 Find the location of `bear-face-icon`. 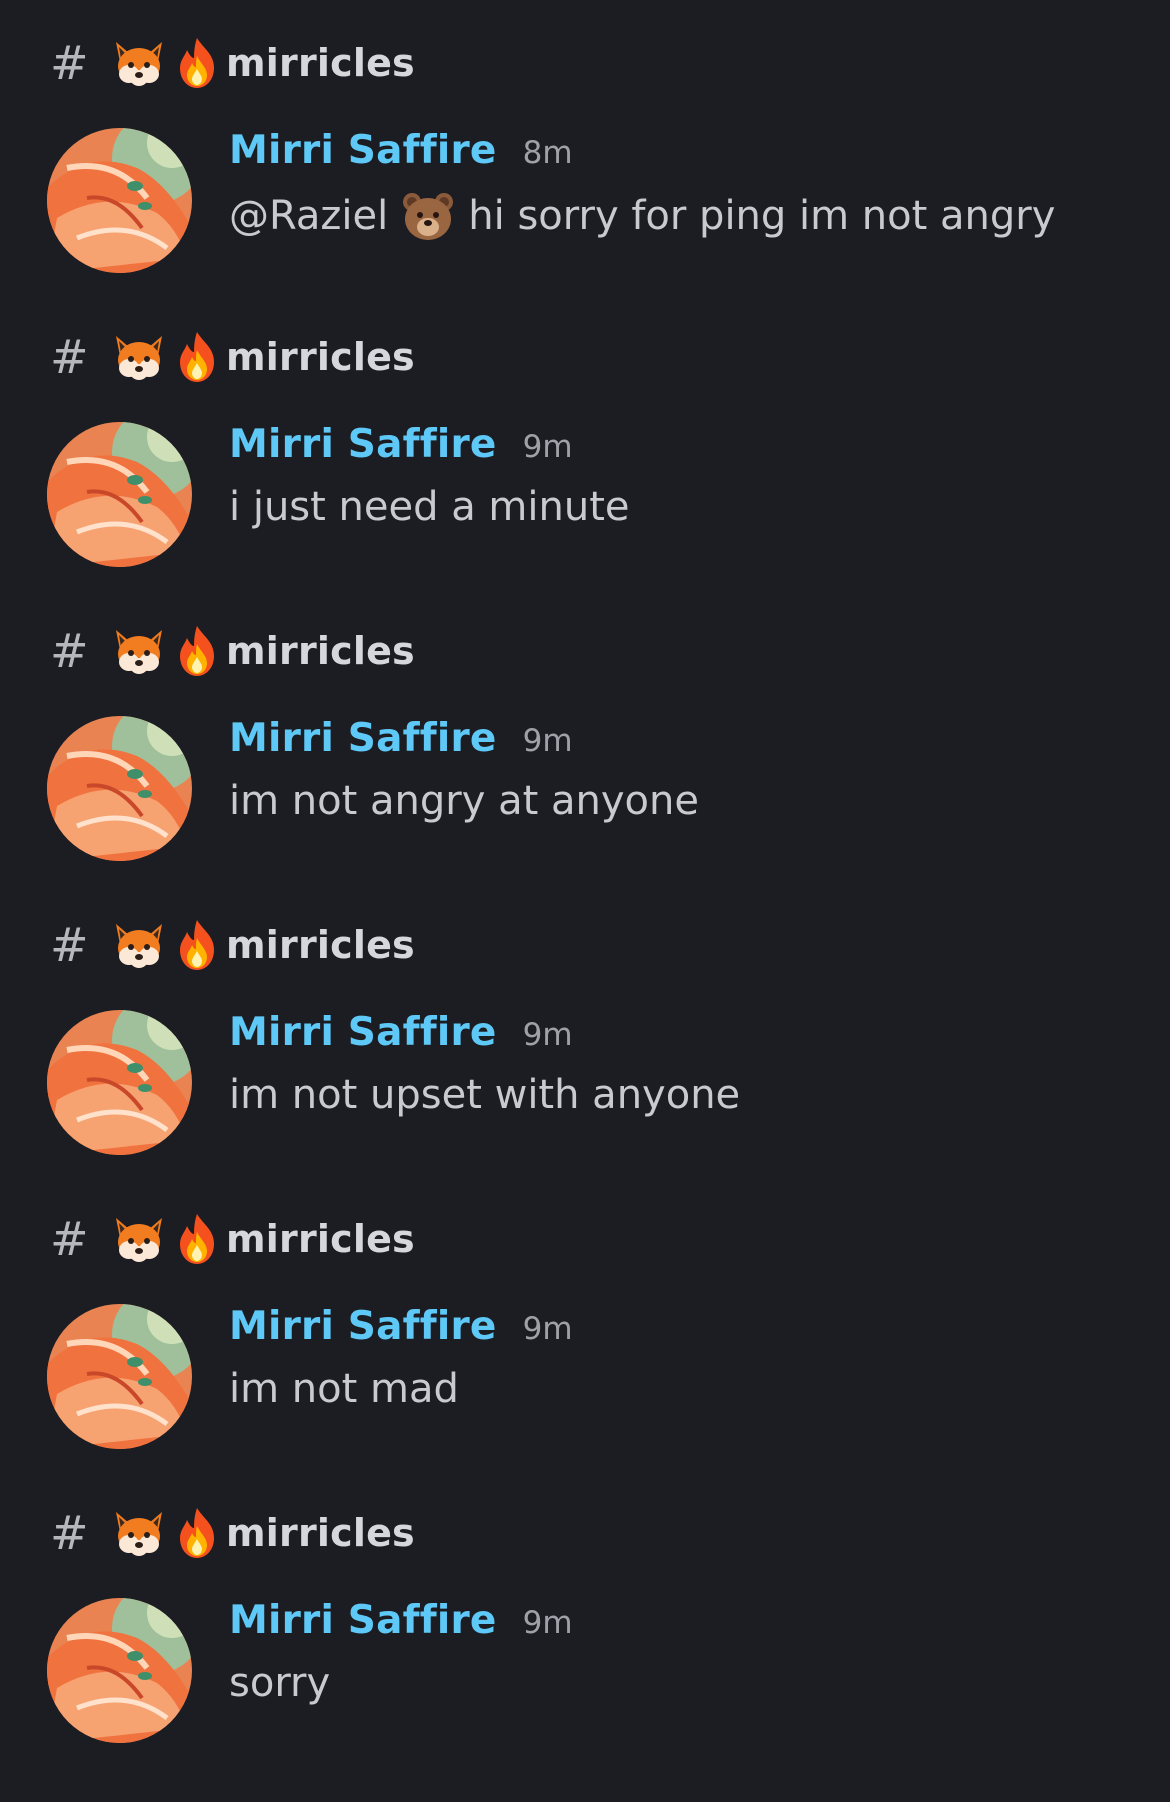

bear-face-icon is located at coordinates (428, 216).